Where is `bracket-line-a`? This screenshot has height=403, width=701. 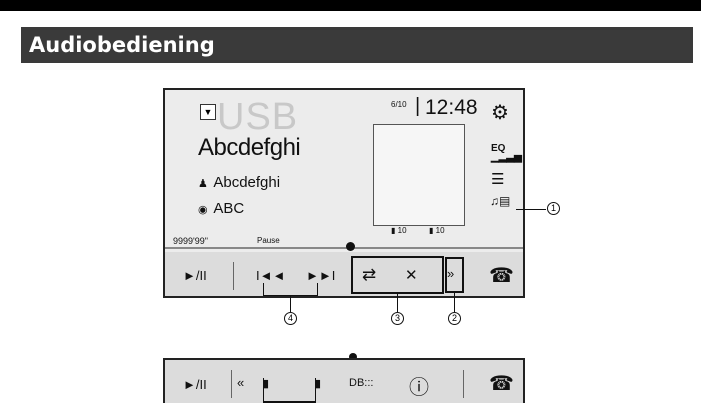 bracket-line-a is located at coordinates (263, 390).